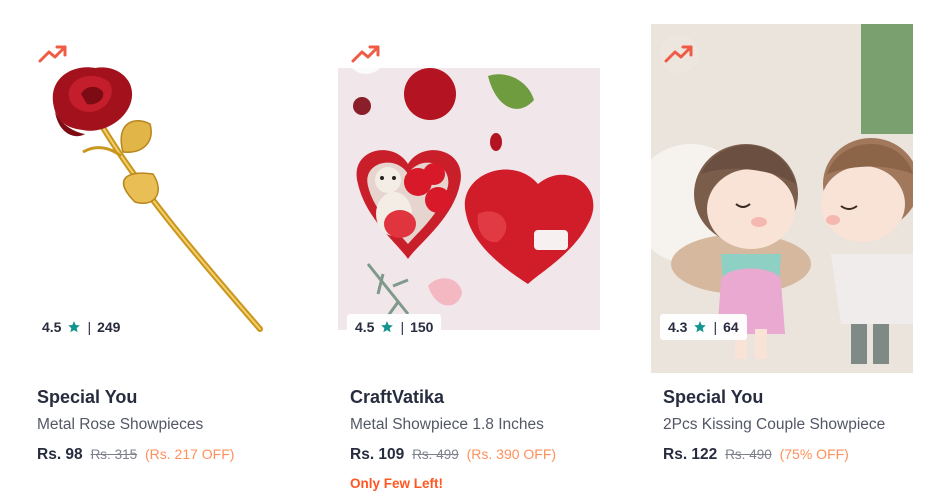 The width and height of the screenshot is (932, 497). Describe the element at coordinates (157, 425) in the screenshot. I see `product-name: Metal Rose Showpieces` at that location.